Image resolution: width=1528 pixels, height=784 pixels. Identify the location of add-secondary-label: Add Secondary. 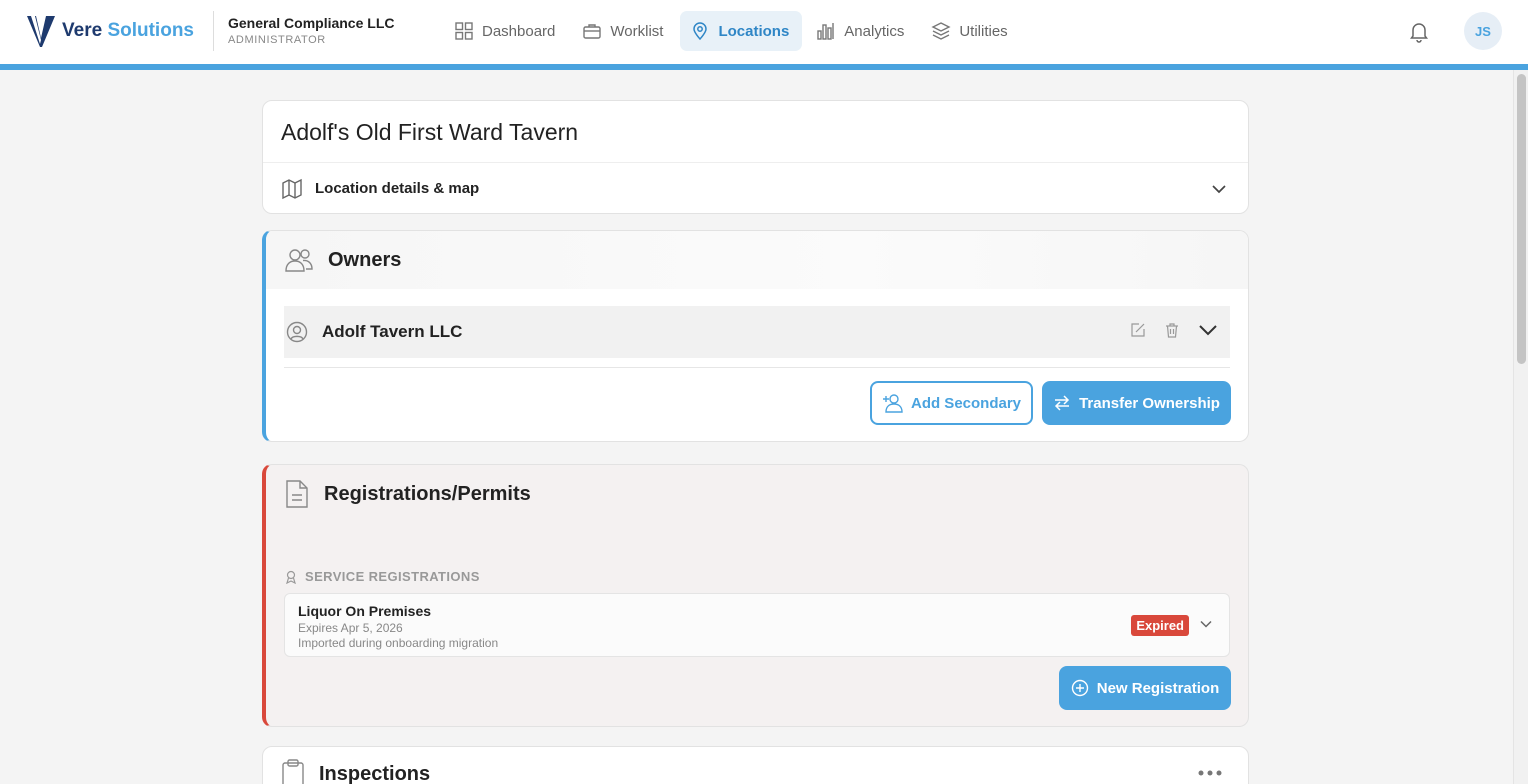
(966, 403).